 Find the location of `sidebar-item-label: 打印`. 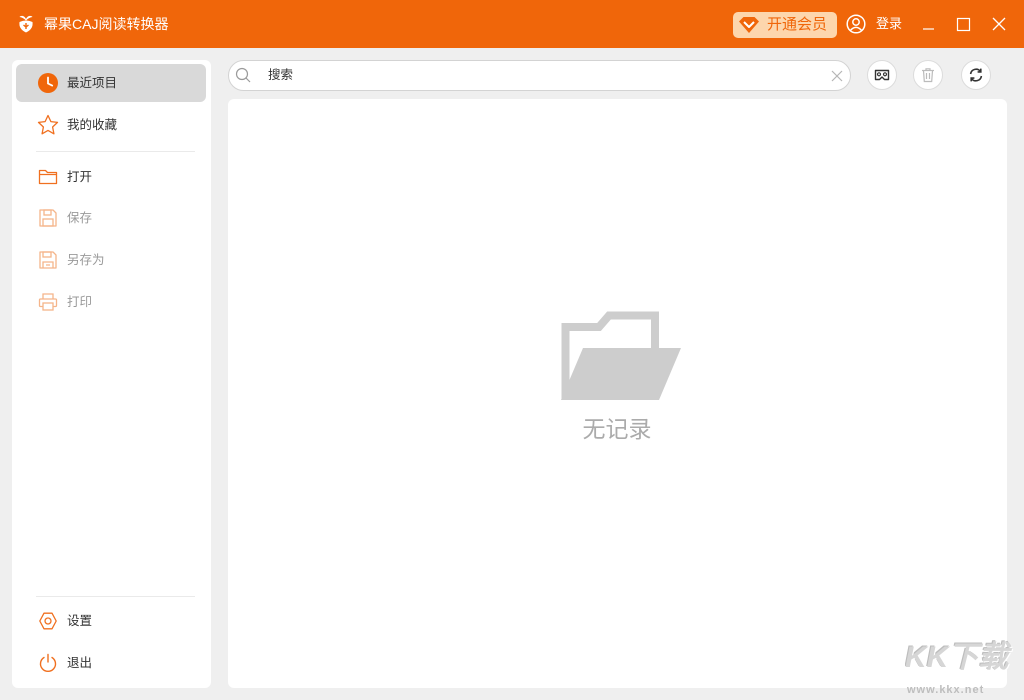

sidebar-item-label: 打印 is located at coordinates (80, 302).